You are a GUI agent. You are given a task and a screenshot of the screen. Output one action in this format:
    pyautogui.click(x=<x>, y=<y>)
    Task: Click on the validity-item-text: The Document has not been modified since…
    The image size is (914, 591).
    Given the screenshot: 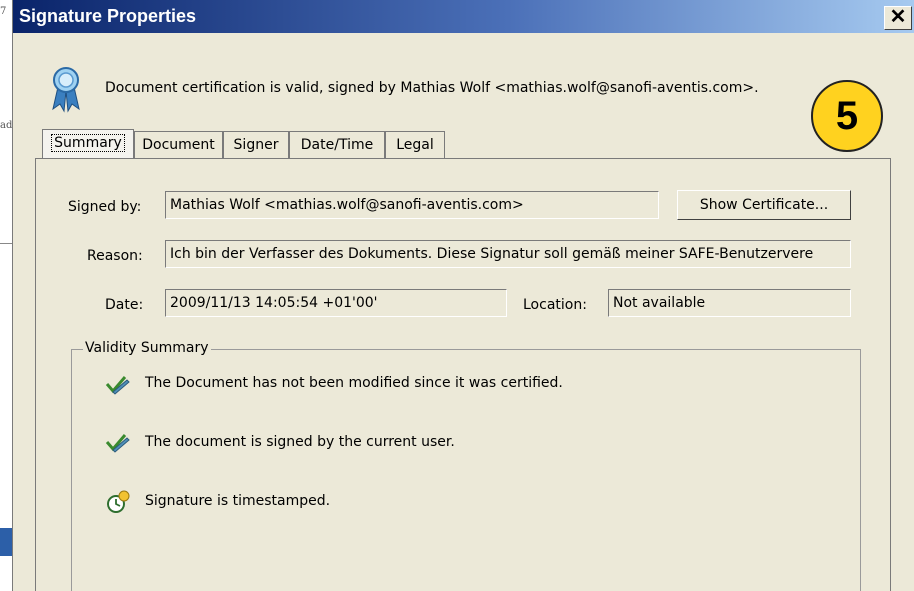 What is the action you would take?
    pyautogui.click(x=354, y=383)
    